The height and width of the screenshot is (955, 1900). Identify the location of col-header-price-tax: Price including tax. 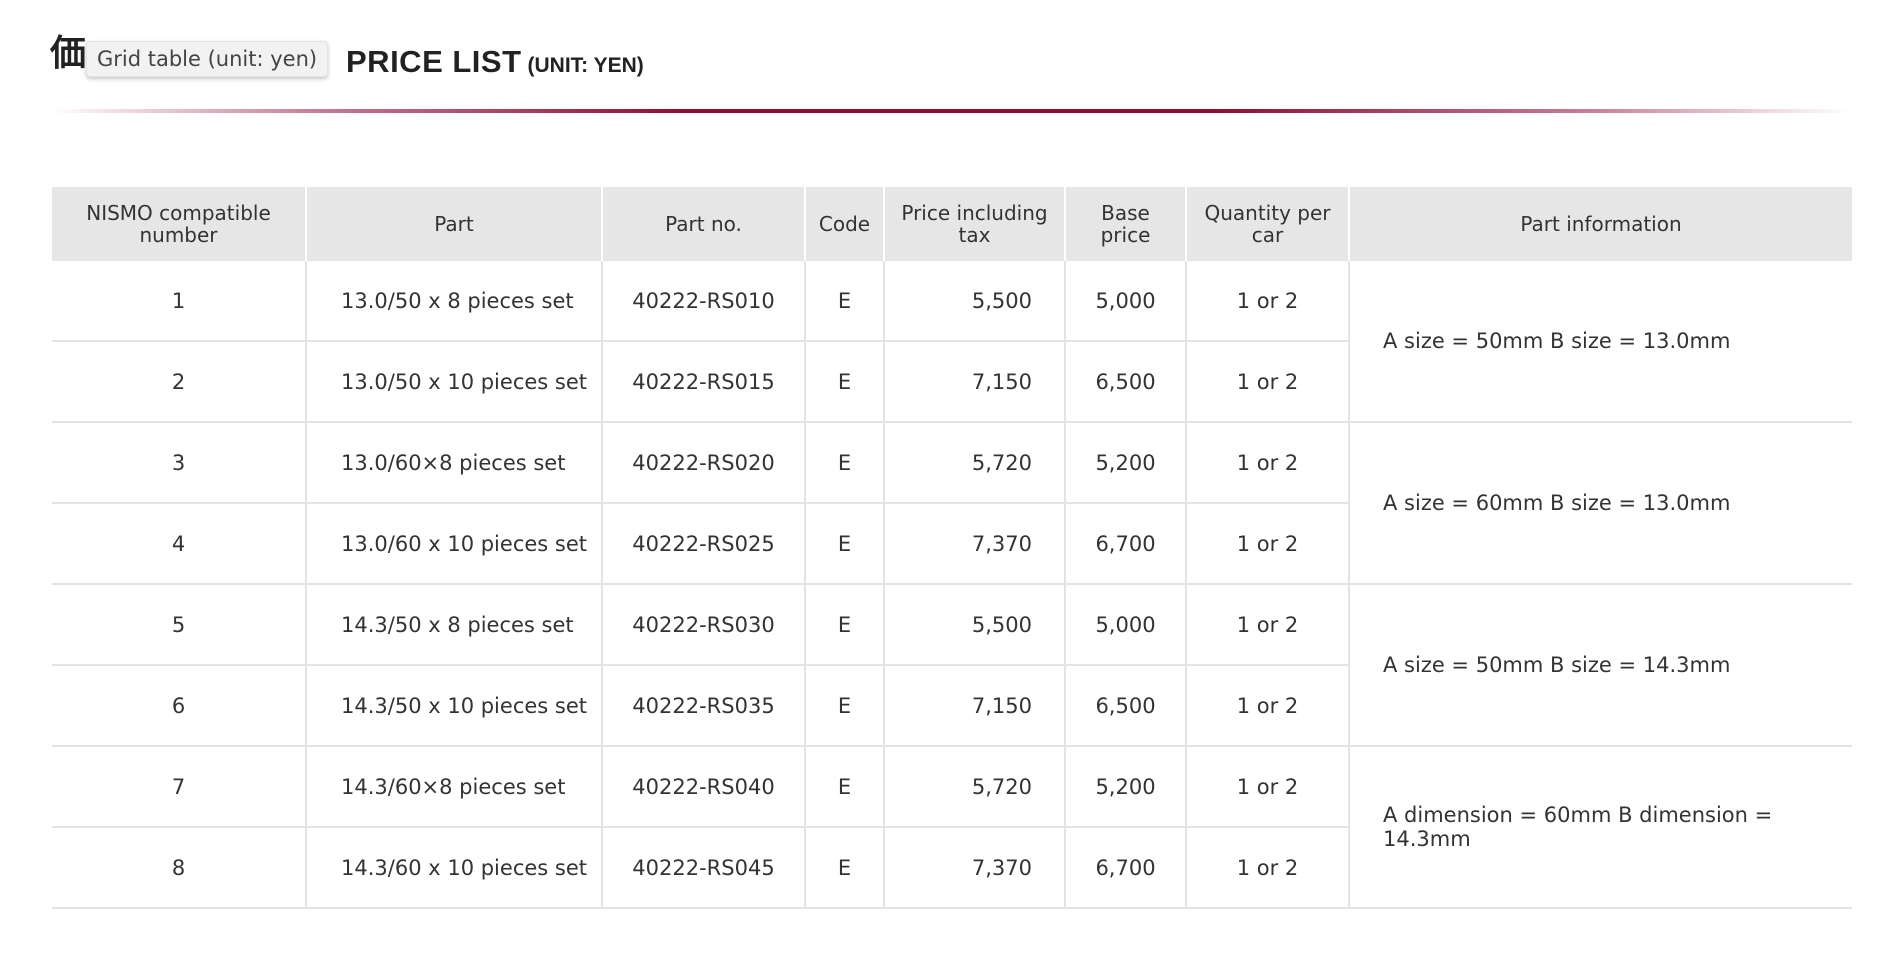
(974, 224).